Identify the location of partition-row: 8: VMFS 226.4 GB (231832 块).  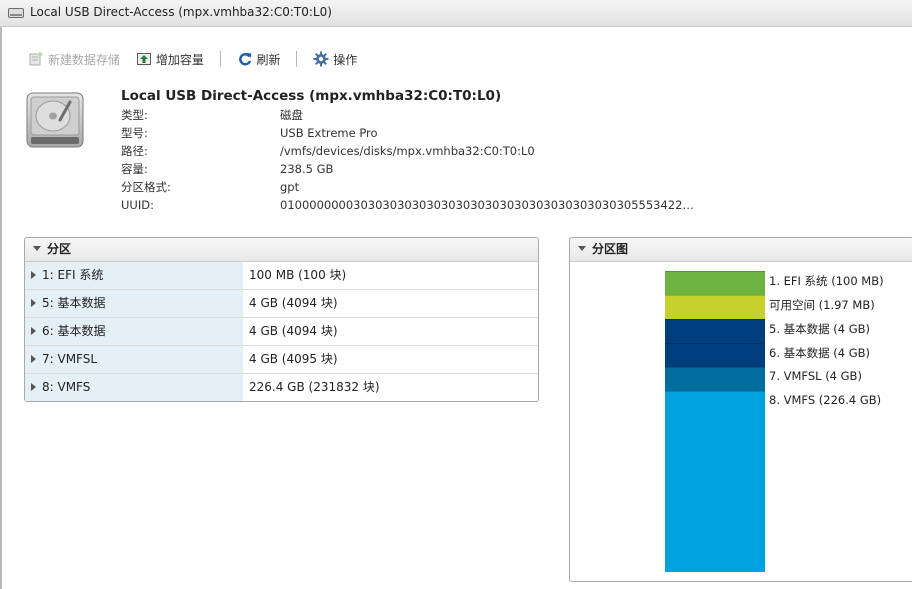
(281, 387).